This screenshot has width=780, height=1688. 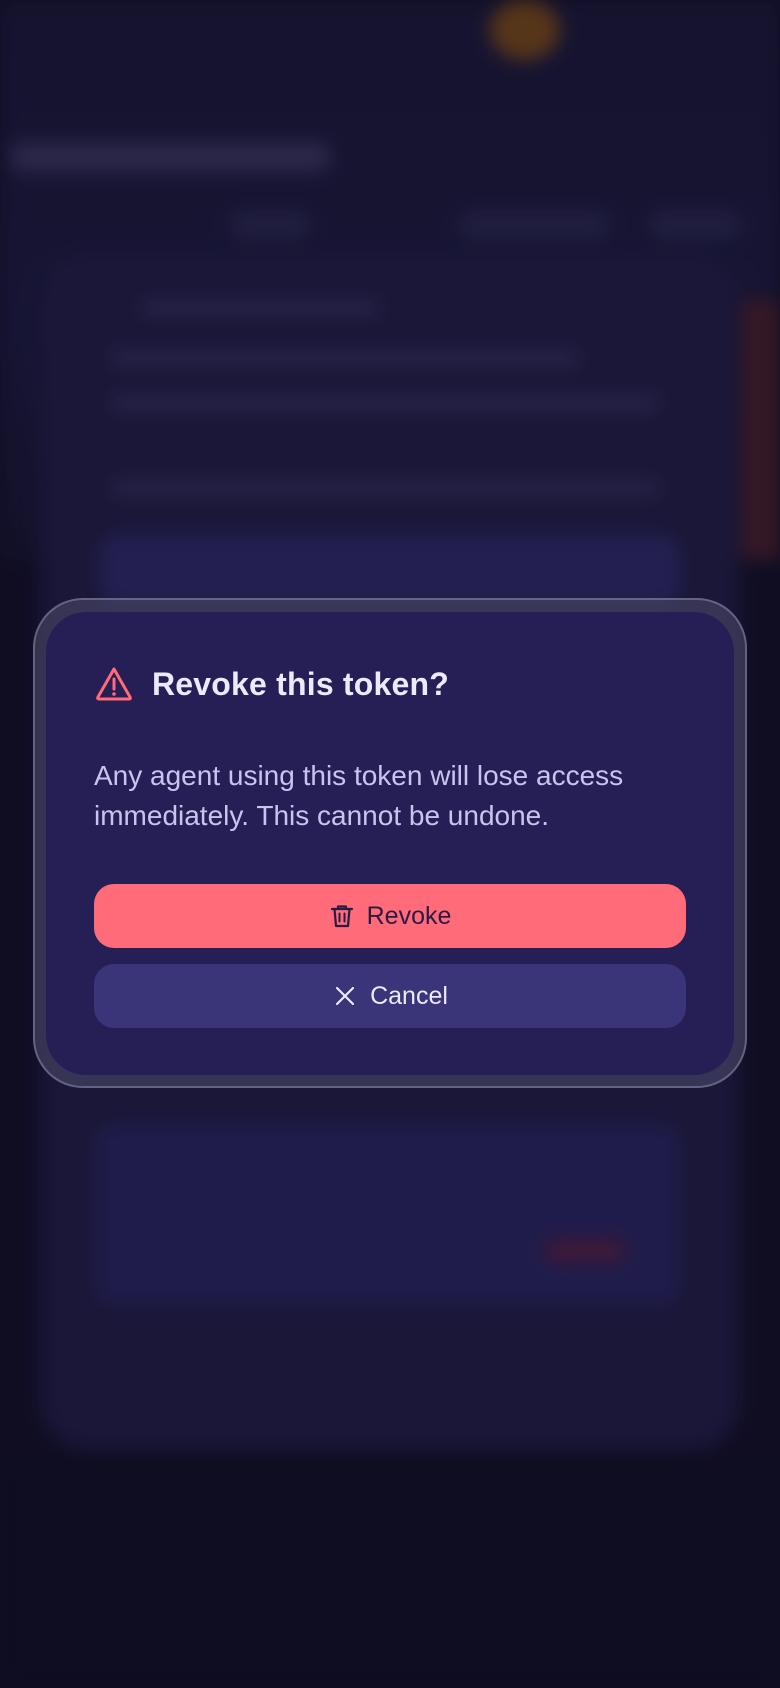 I want to click on revoke-button: Revoke, so click(x=390, y=916).